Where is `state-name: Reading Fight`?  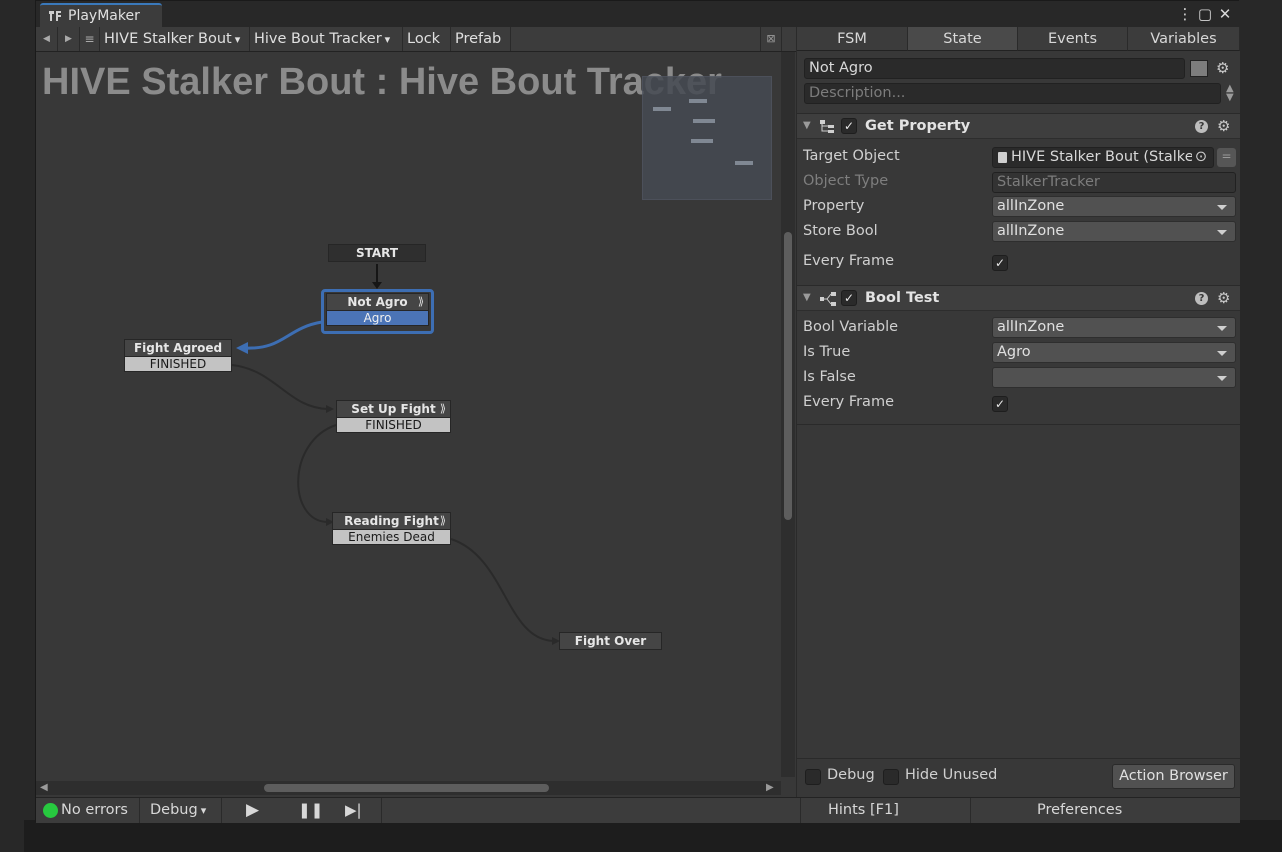
state-name: Reading Fight is located at coordinates (391, 521).